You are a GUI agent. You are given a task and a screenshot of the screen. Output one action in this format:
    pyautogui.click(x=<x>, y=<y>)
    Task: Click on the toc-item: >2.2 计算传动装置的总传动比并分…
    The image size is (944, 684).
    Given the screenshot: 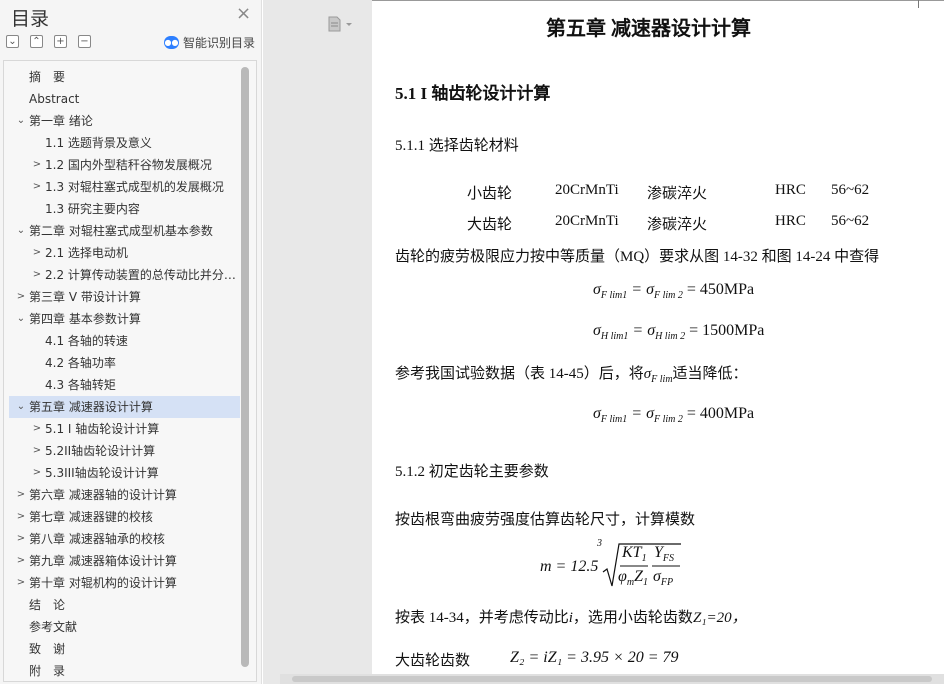 What is the action you would take?
    pyautogui.click(x=124, y=275)
    